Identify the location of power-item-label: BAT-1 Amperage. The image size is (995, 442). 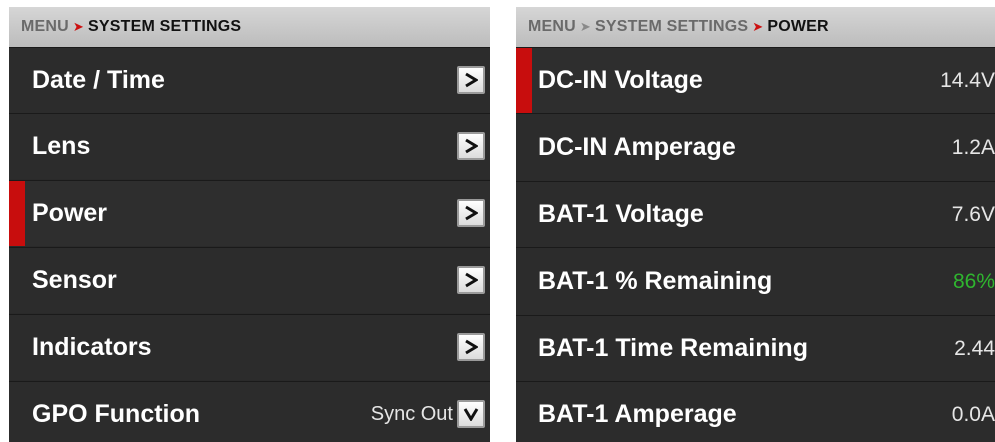
(637, 414).